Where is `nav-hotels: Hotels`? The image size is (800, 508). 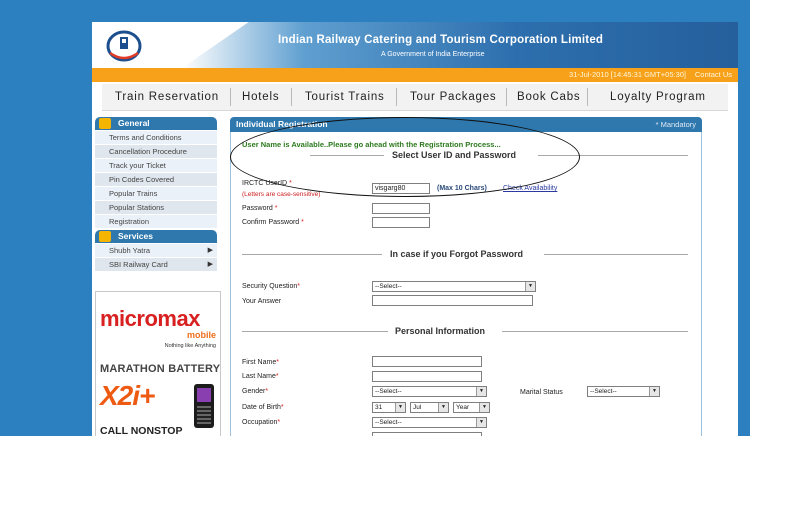
nav-hotels: Hotels is located at coordinates (260, 97).